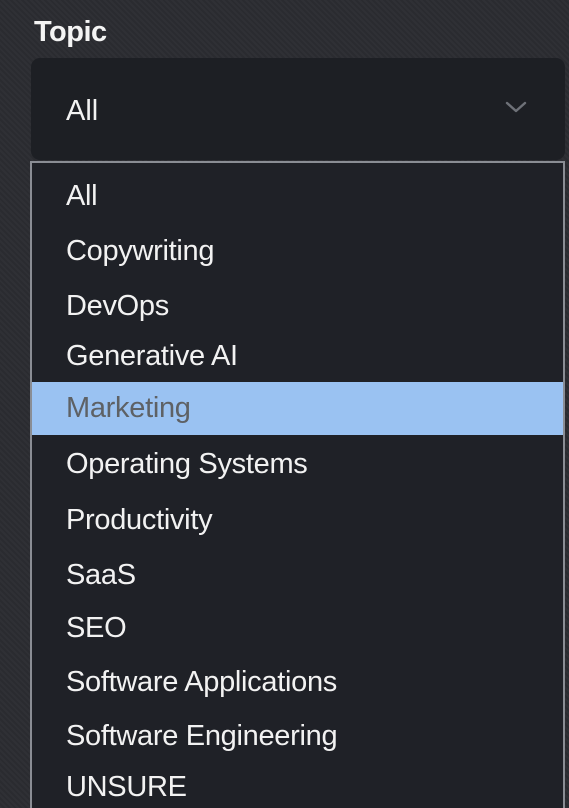  I want to click on topic-label: Topic, so click(70, 32).